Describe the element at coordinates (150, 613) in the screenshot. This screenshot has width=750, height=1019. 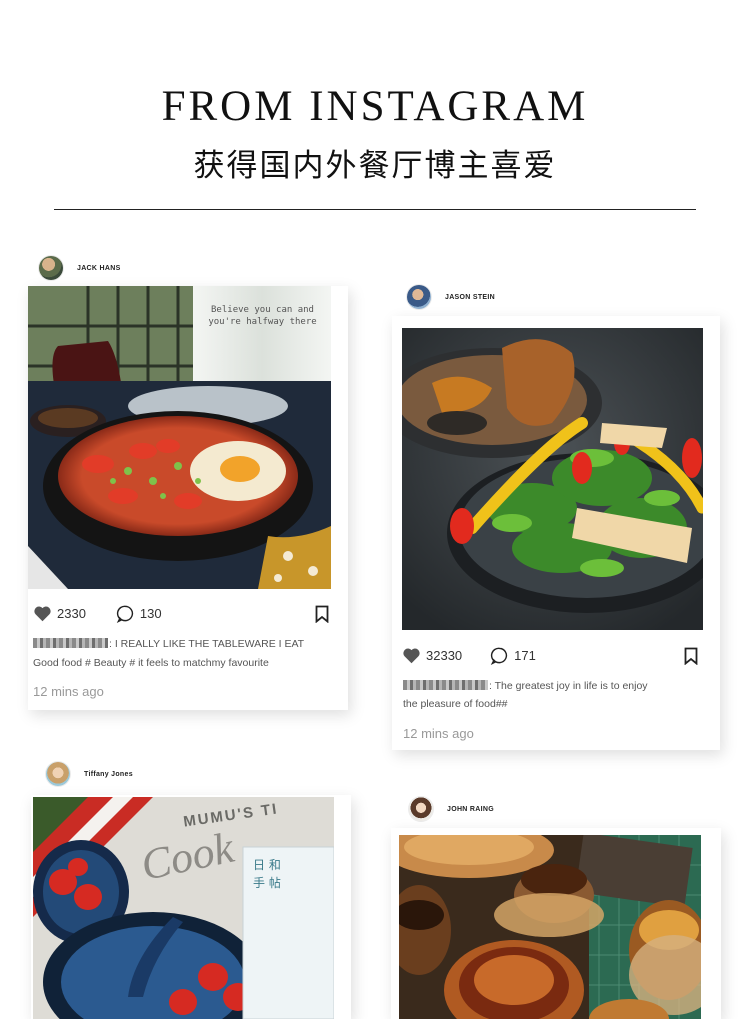
I see `comment-count: 130` at that location.